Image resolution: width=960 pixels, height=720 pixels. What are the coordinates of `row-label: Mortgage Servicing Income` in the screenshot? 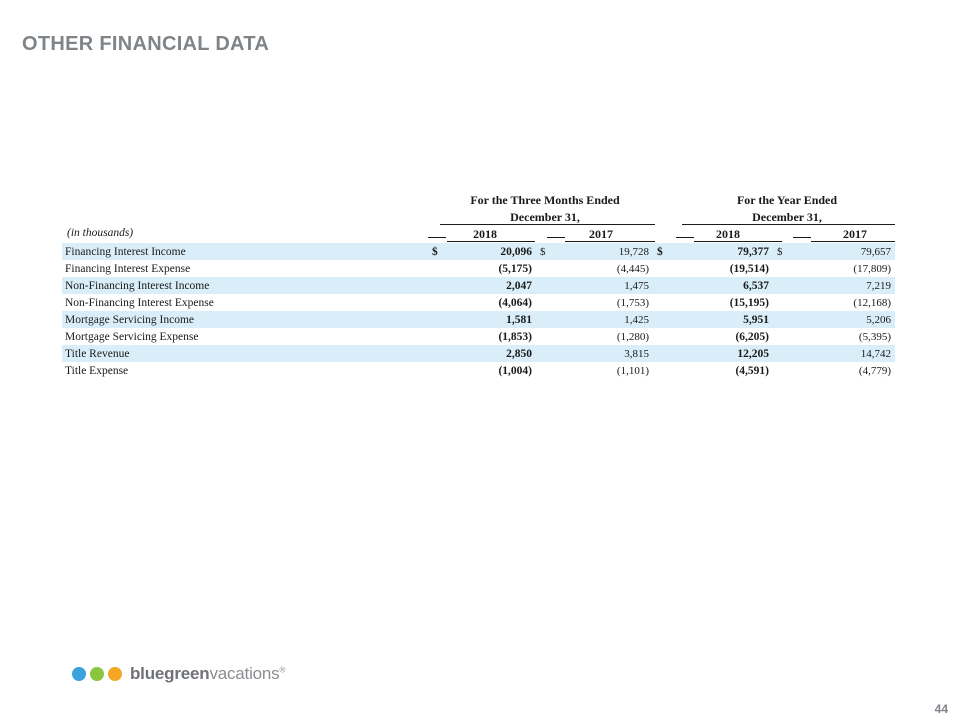 It's located at (245, 319).